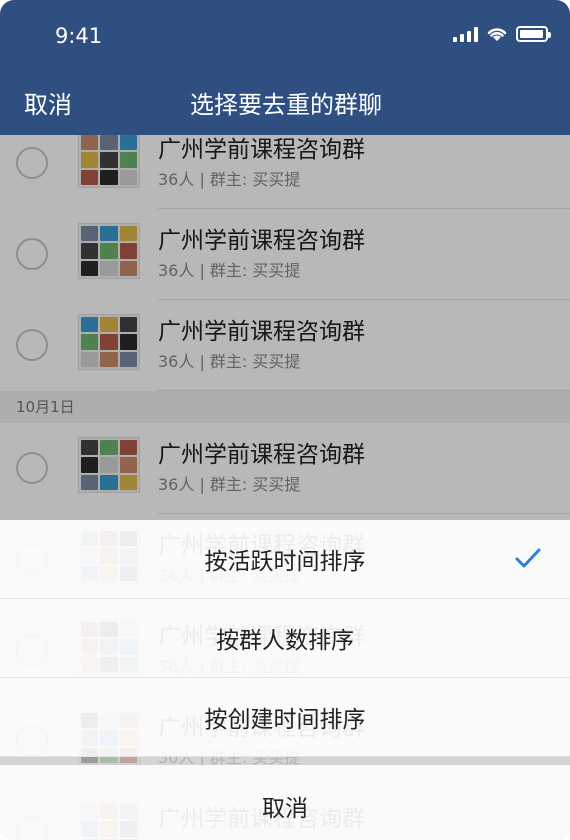 This screenshot has width=570, height=840. Describe the element at coordinates (528, 558) in the screenshot. I see `checkmark-icon` at that location.